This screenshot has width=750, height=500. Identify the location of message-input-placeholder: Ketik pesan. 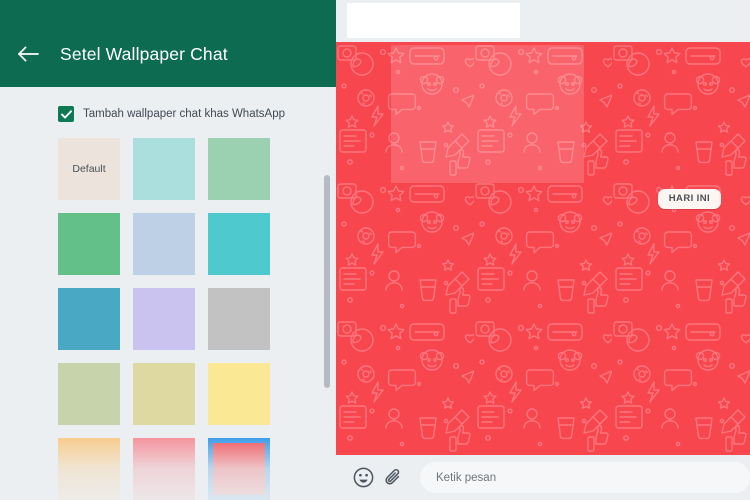
(466, 477).